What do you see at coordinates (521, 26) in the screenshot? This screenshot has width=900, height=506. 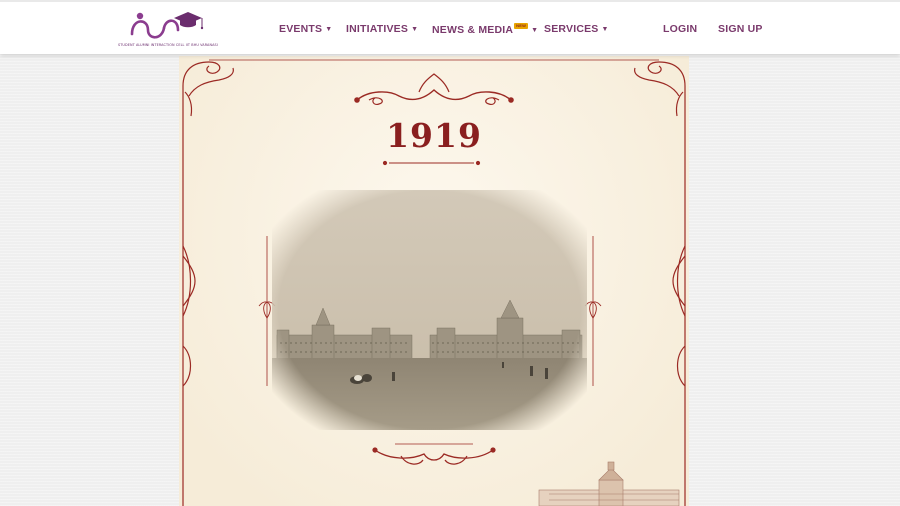 I see `new-badge: NEW` at bounding box center [521, 26].